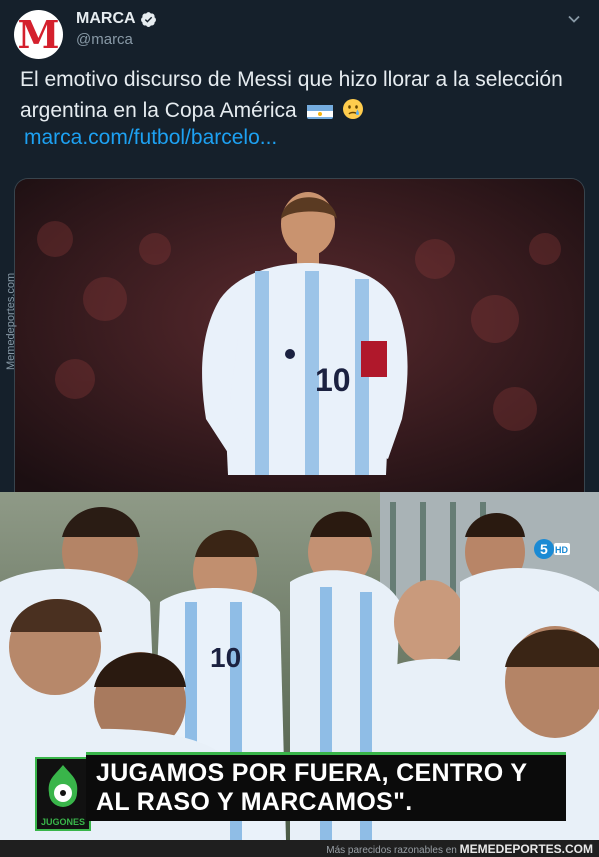 The height and width of the screenshot is (857, 599). I want to click on avatar-letter: M, so click(38, 34).